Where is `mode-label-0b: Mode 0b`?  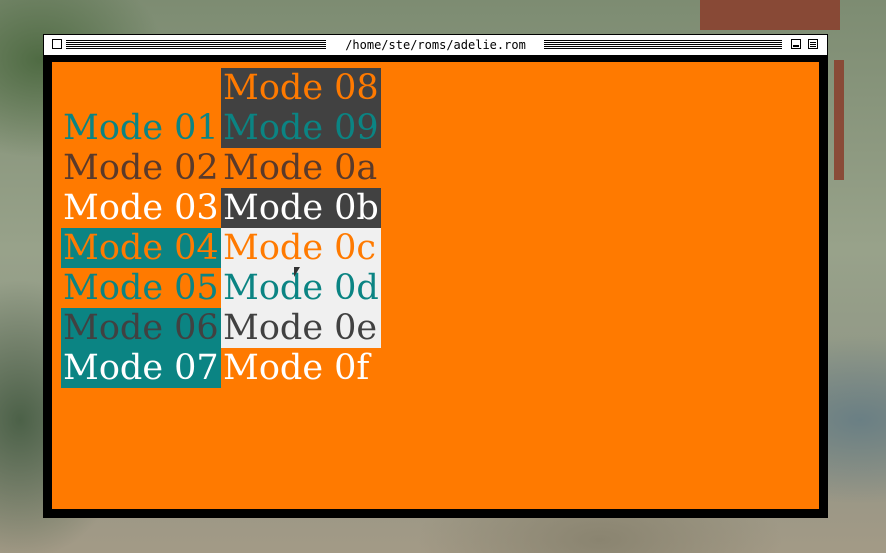
mode-label-0b: Mode 0b is located at coordinates (301, 208).